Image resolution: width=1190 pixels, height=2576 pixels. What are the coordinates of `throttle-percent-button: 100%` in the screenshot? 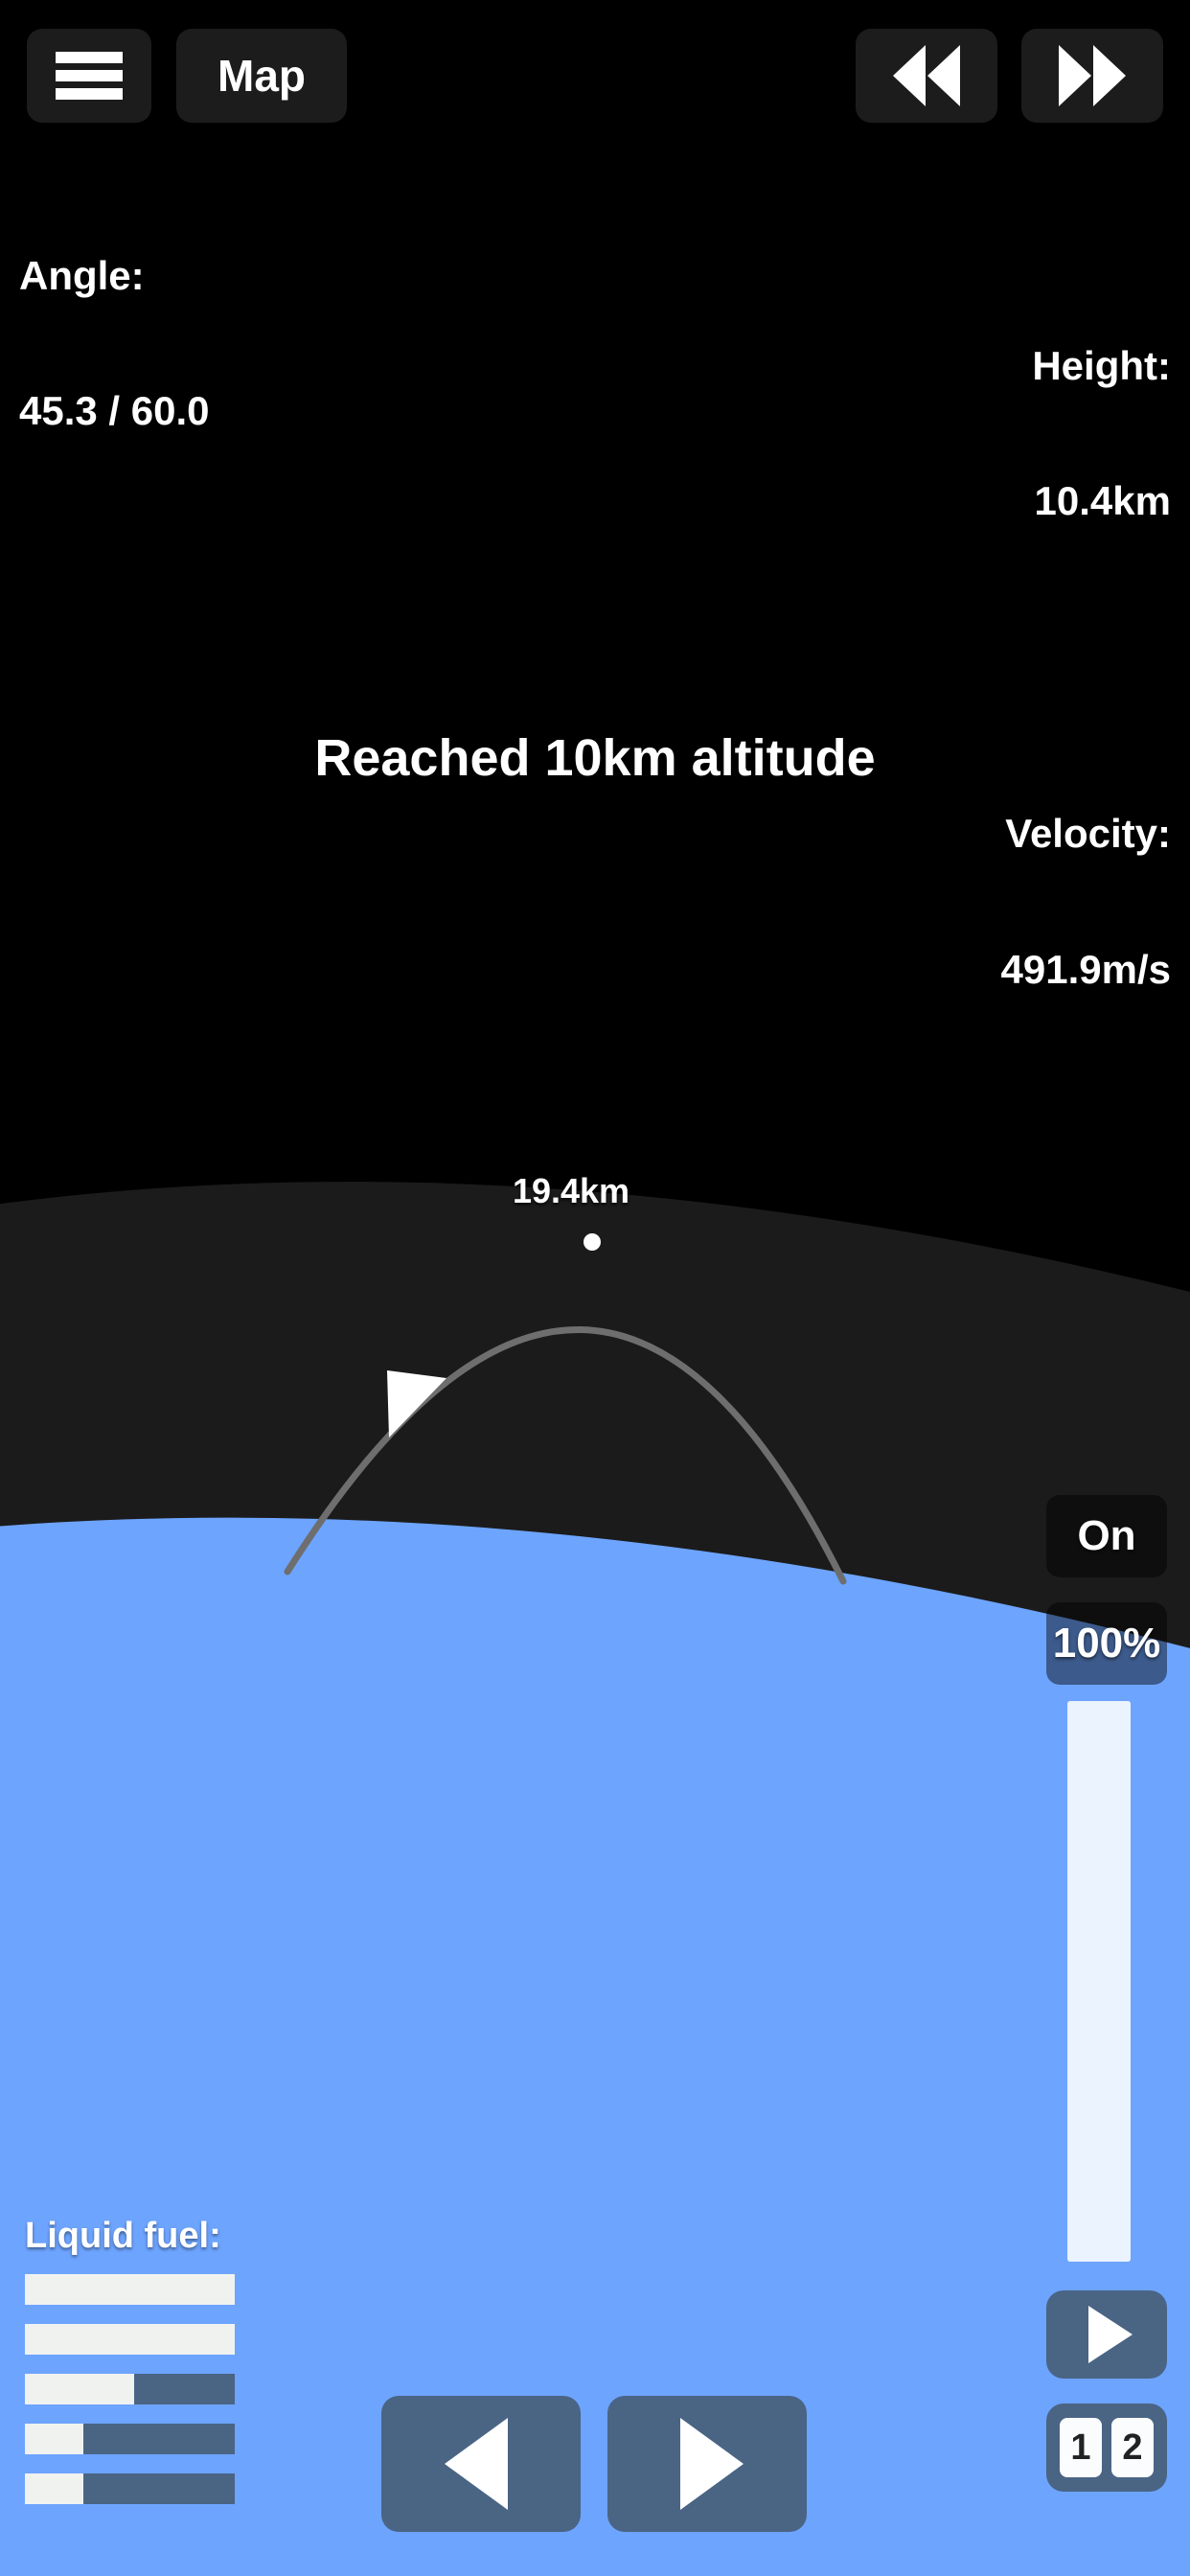 It's located at (1106, 1644).